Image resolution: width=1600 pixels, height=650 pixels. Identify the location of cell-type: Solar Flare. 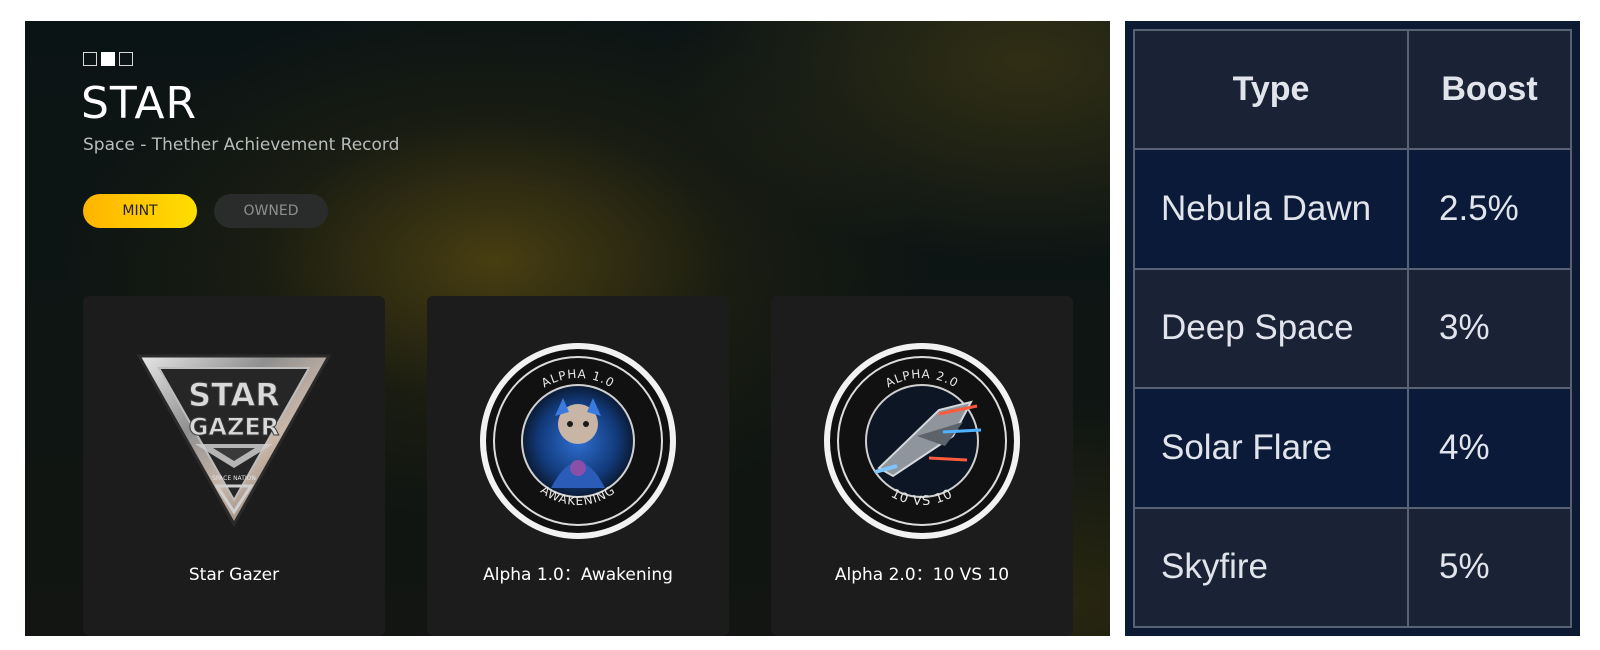
(1271, 448).